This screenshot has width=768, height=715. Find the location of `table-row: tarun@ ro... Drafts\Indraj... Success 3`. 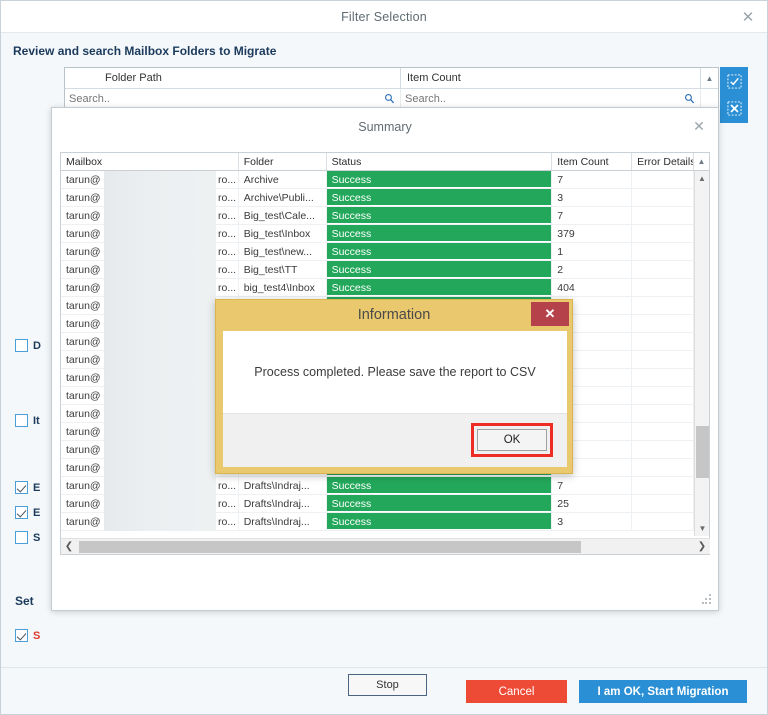

table-row: tarun@ ro... Drafts\Indraj... Success 3 is located at coordinates (385, 522).